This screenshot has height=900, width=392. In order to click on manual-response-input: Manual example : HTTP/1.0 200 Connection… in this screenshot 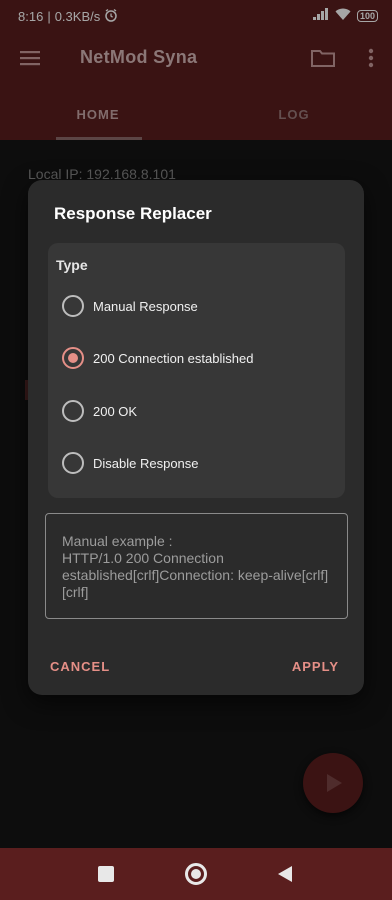, I will do `click(196, 566)`.